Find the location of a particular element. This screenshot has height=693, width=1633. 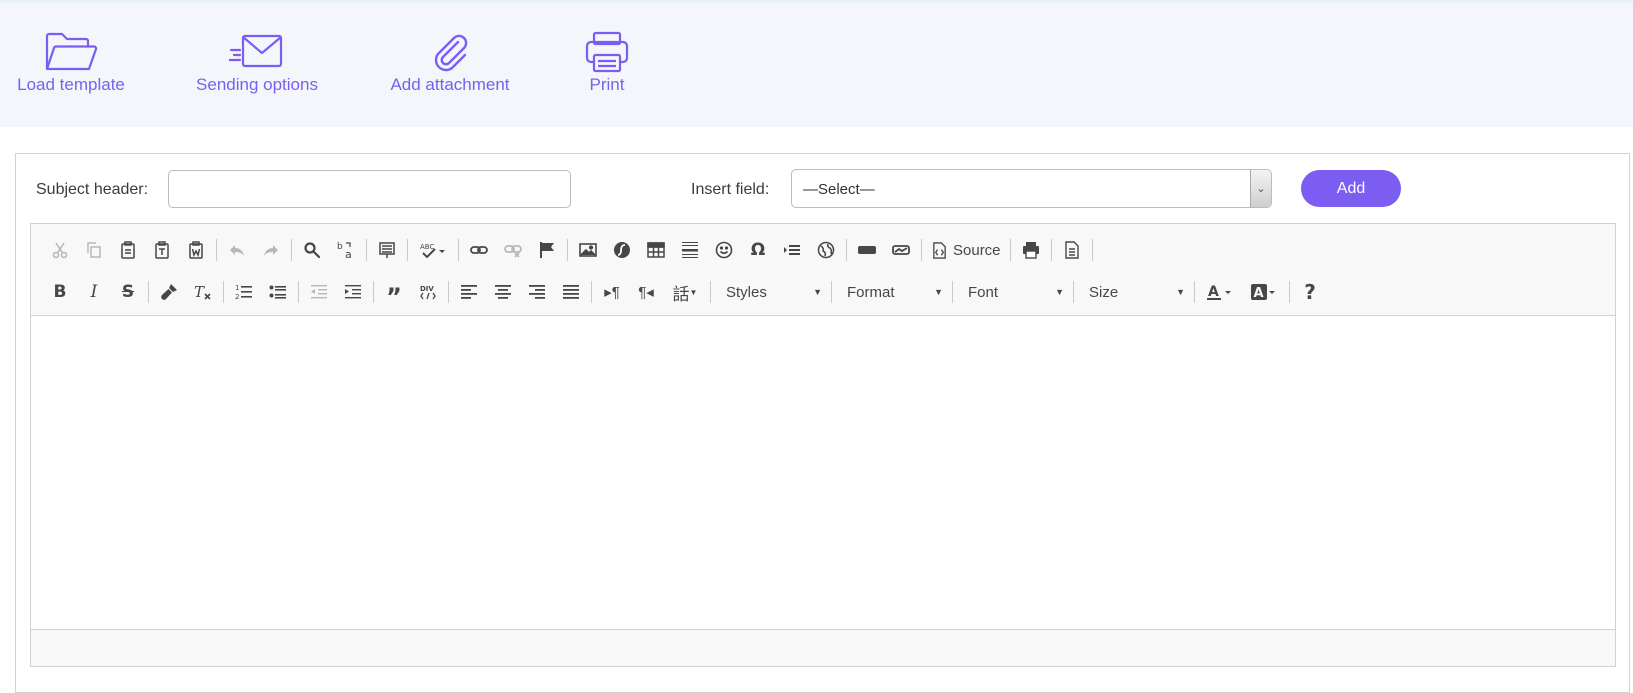

text-direction-rtl-icon: ¶◂ is located at coordinates (646, 292).